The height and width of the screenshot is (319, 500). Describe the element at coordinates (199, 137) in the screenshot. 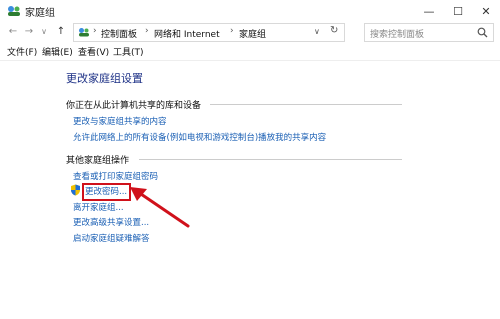

I see `allow-devices-link: 允许此网络上的所有设备(例如电视和游戏控制台)播放我的共享内容` at that location.